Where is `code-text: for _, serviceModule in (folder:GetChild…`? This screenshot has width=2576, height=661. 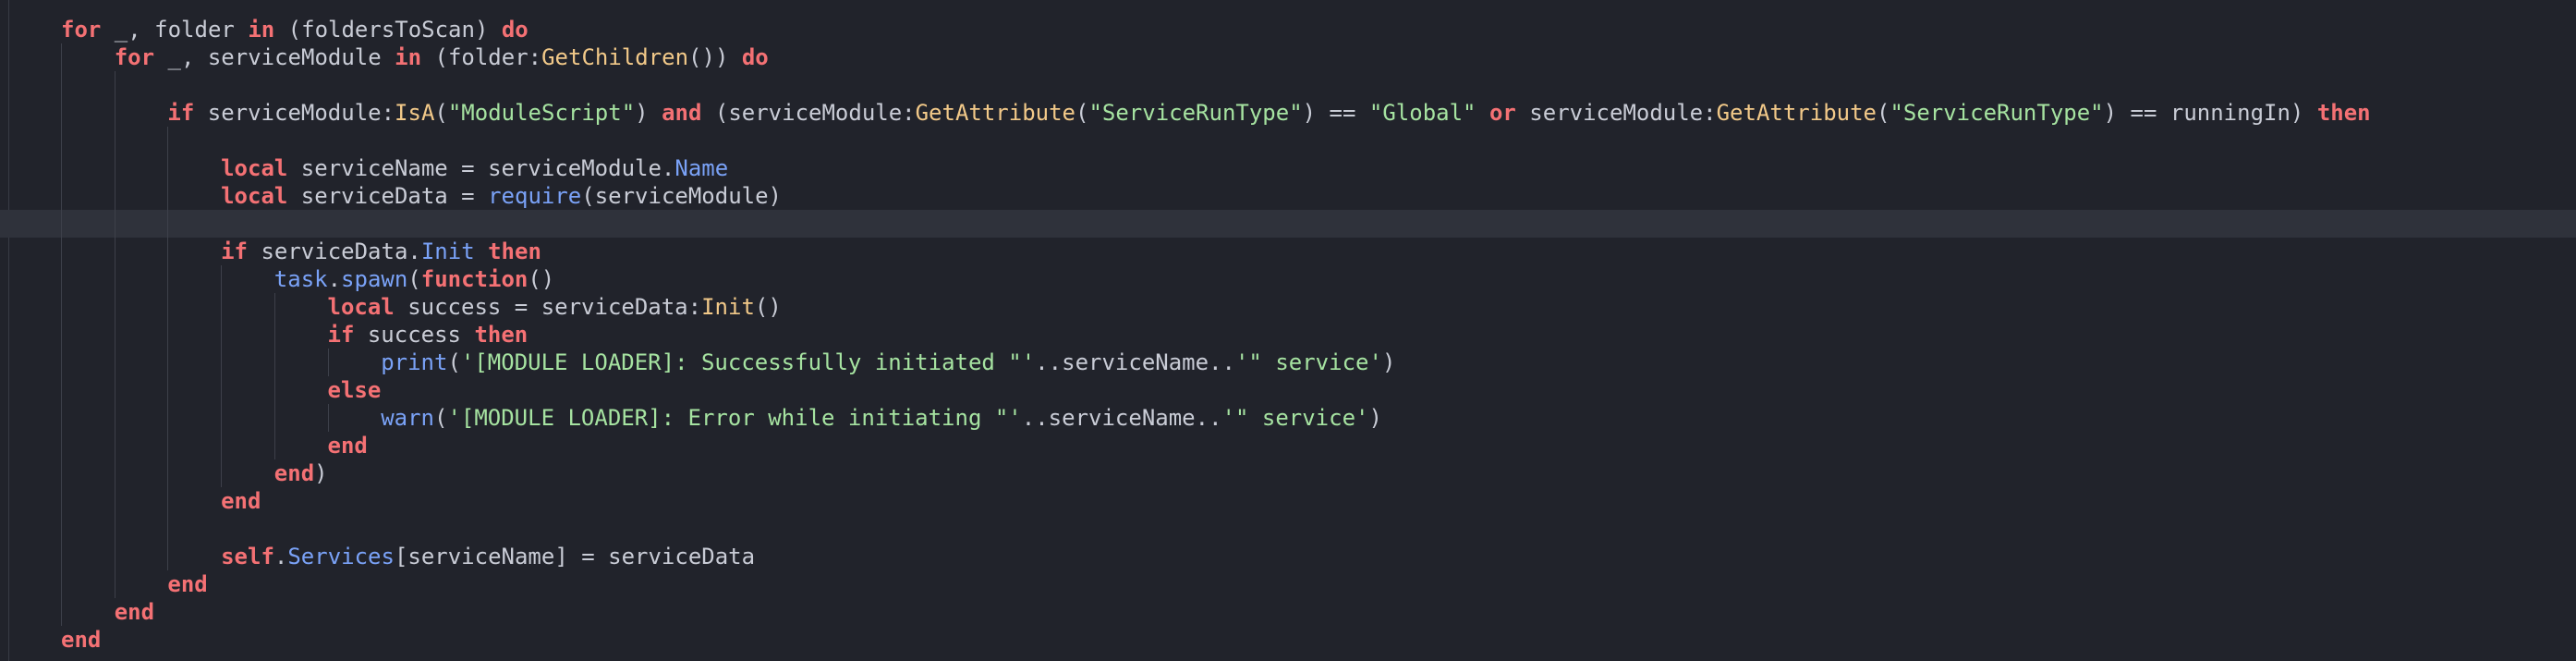
code-text: for _, serviceModule in (folder:GetChild… is located at coordinates (442, 57).